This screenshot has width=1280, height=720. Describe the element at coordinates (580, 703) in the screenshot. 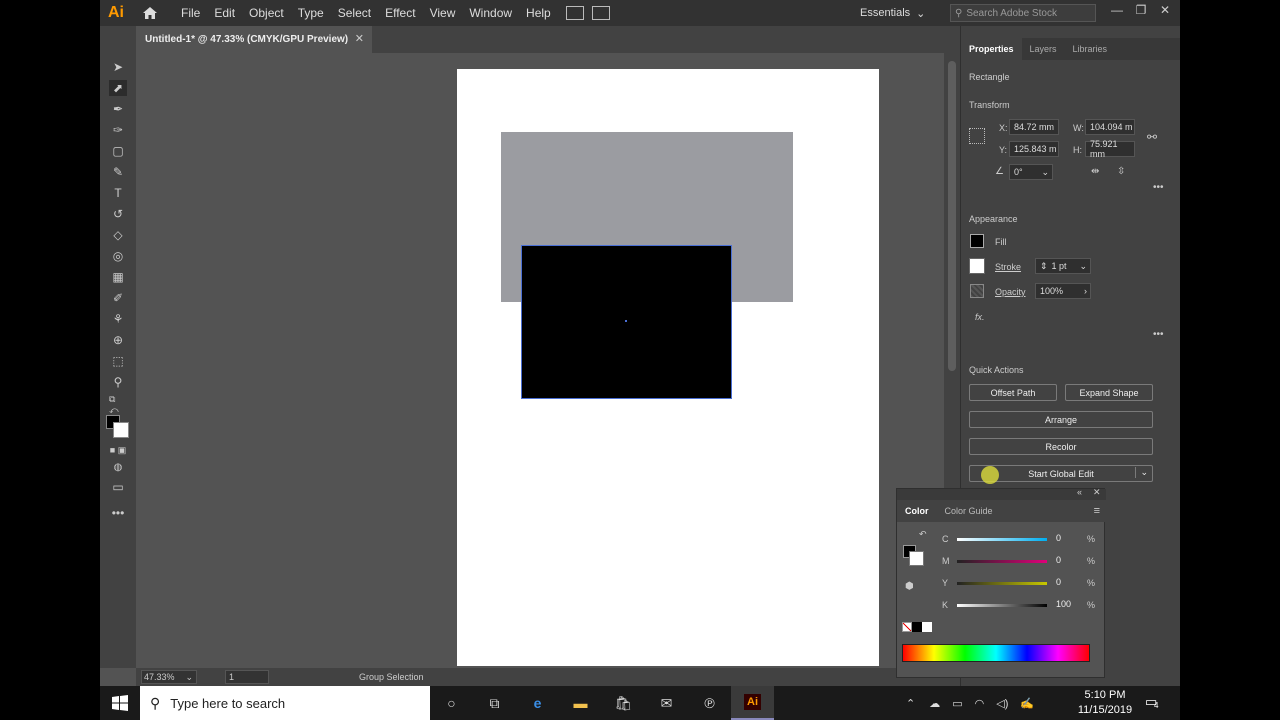

I see `file-explorer-icon: ▬` at that location.